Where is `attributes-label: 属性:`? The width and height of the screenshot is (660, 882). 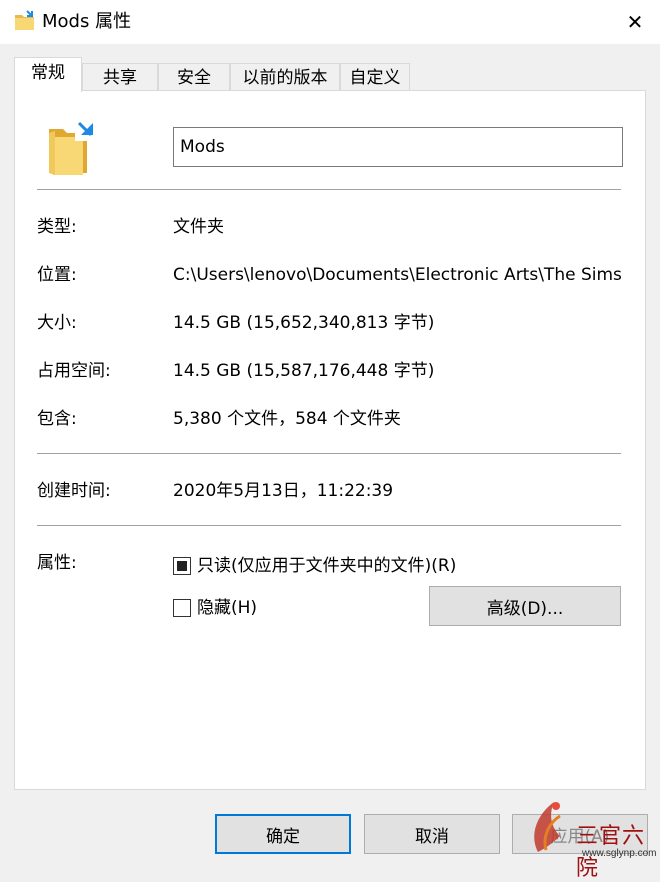 attributes-label: 属性: is located at coordinates (57, 563).